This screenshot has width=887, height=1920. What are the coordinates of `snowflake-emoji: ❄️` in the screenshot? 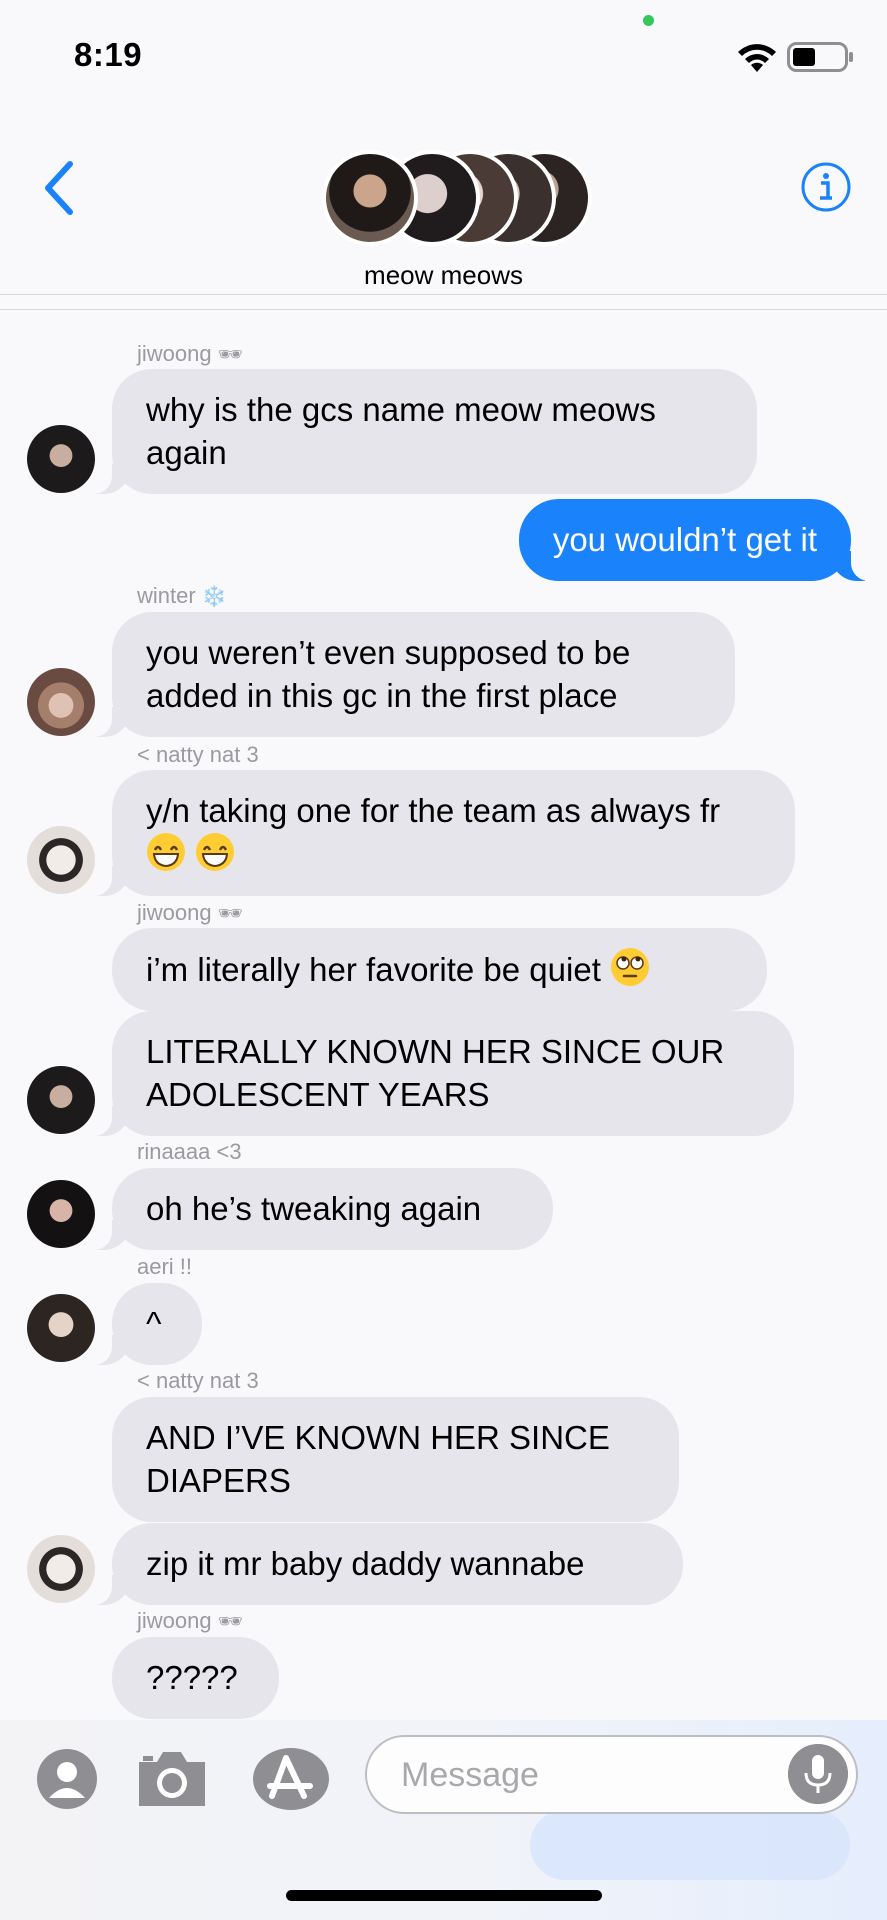 It's located at (214, 597).